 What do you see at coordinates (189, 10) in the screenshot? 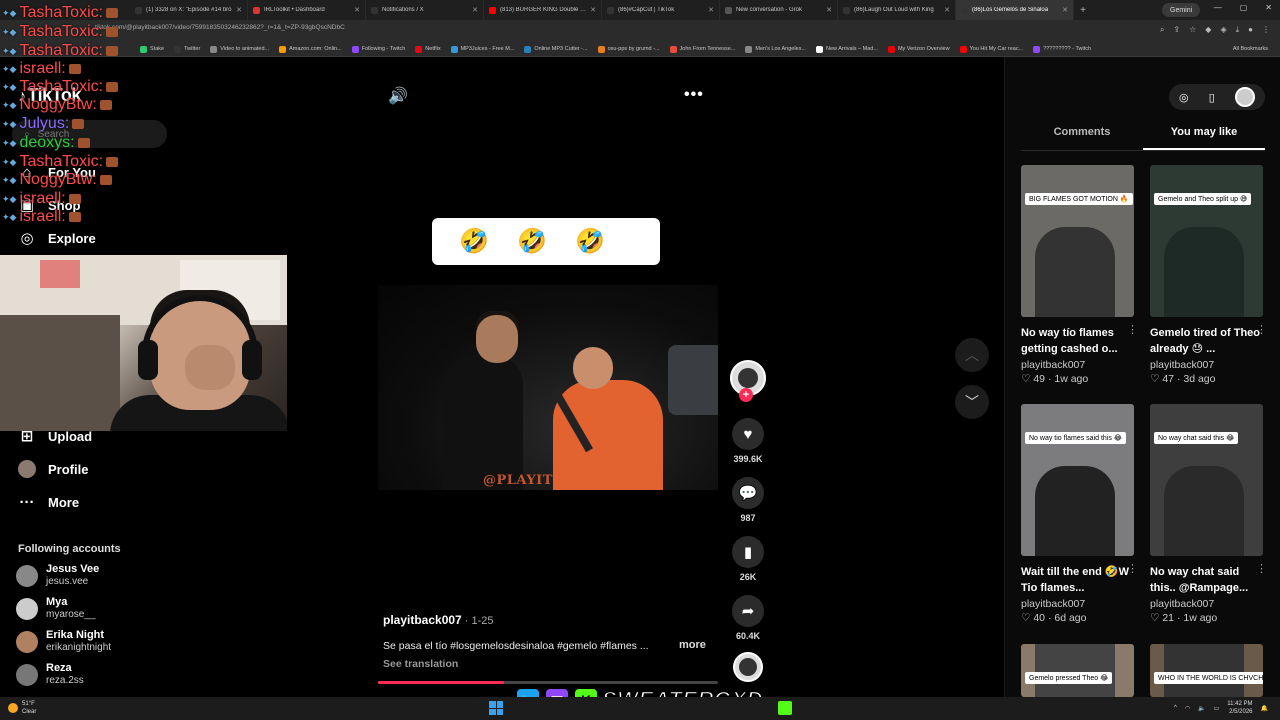
I see `browser-tab: (1) 3328 on X: "Episode #14 bro ✕` at bounding box center [189, 10].